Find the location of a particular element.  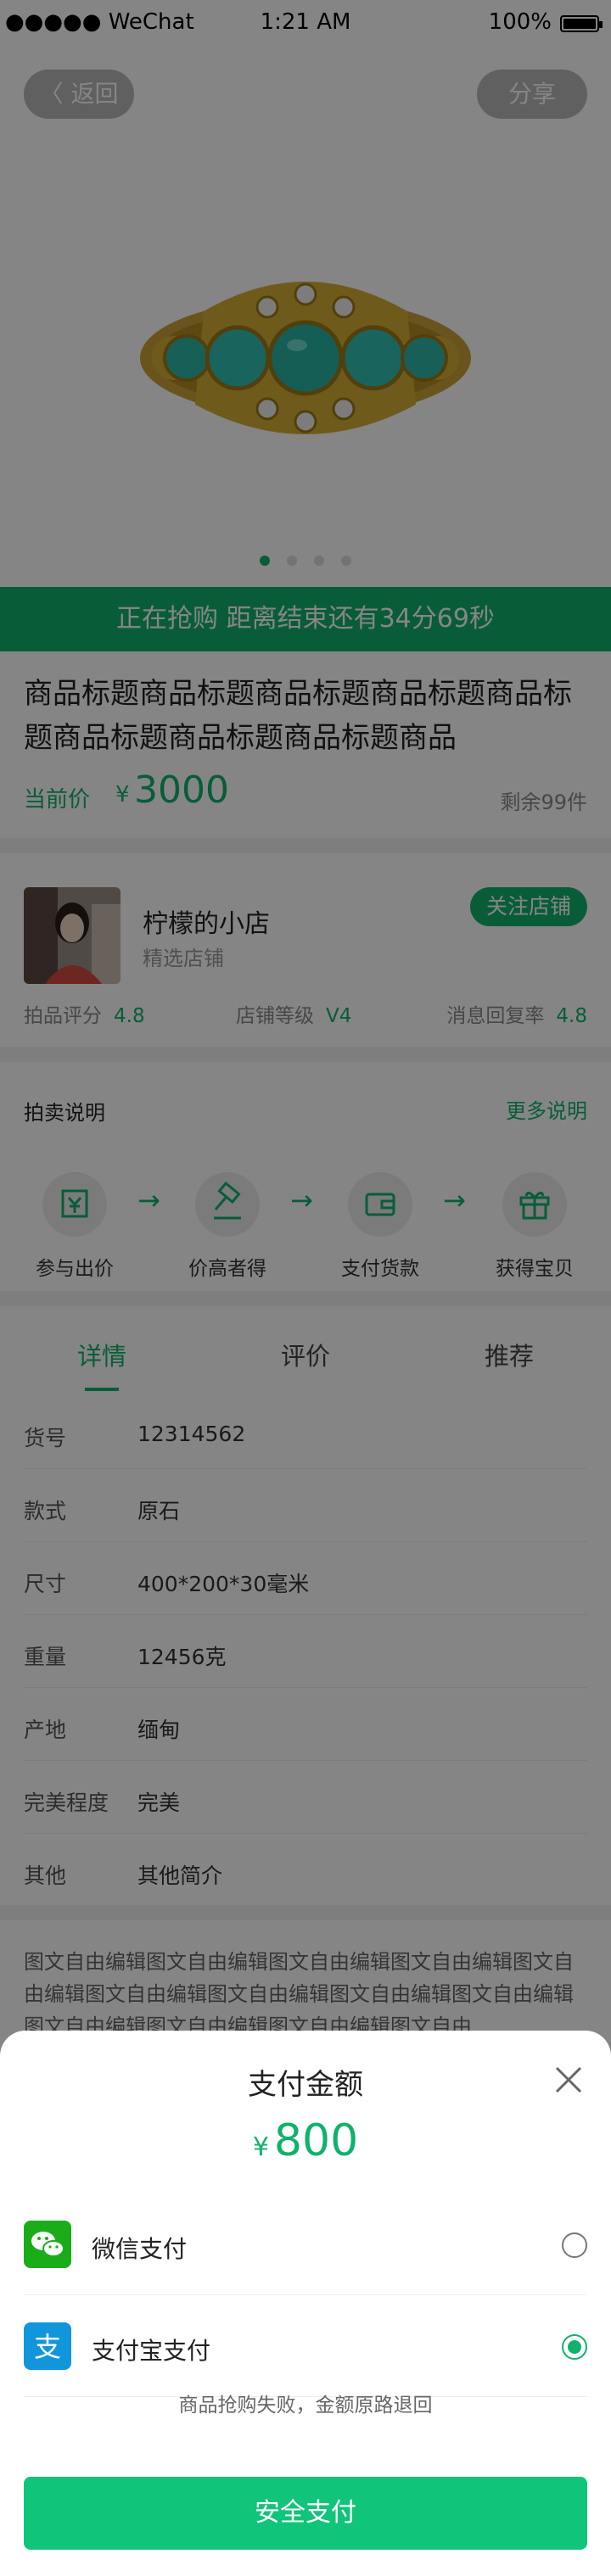

amount-value: 800 is located at coordinates (316, 2140).